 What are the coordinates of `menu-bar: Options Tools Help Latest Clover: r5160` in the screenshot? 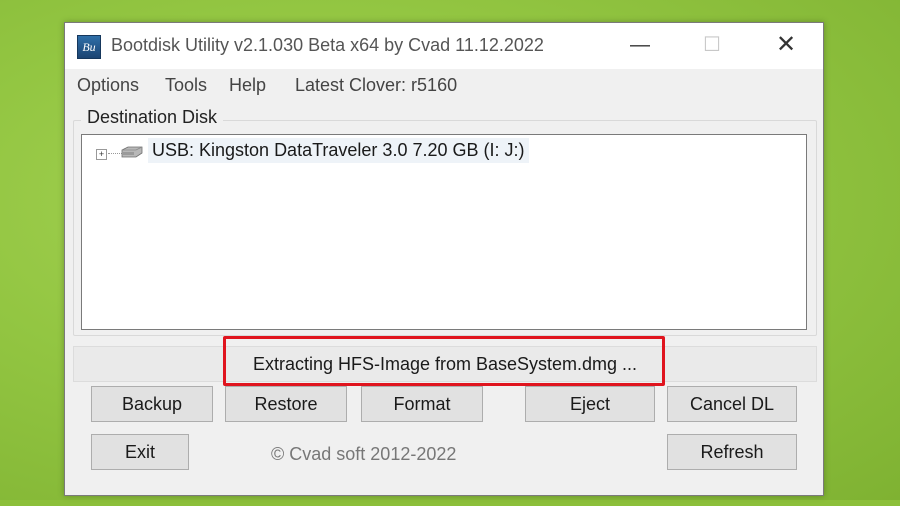 It's located at (444, 85).